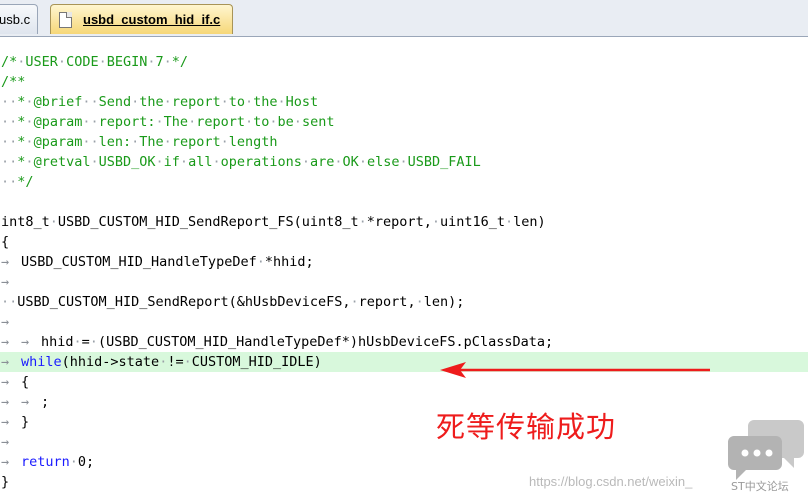 This screenshot has width=808, height=501. Describe the element at coordinates (404, 182) in the screenshot. I see `code-line: ··*/` at that location.